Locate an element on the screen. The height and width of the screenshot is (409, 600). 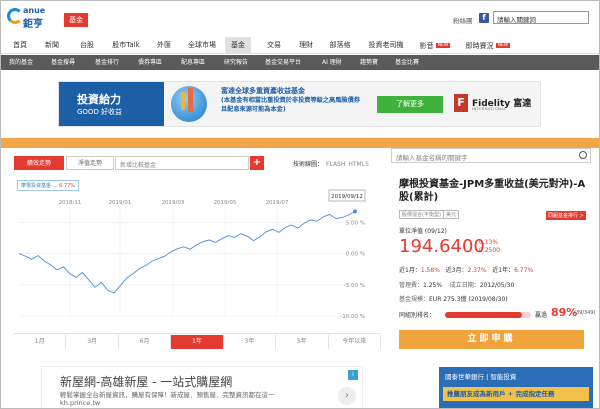
main-nav-label: 理財 is located at coordinates (306, 45).